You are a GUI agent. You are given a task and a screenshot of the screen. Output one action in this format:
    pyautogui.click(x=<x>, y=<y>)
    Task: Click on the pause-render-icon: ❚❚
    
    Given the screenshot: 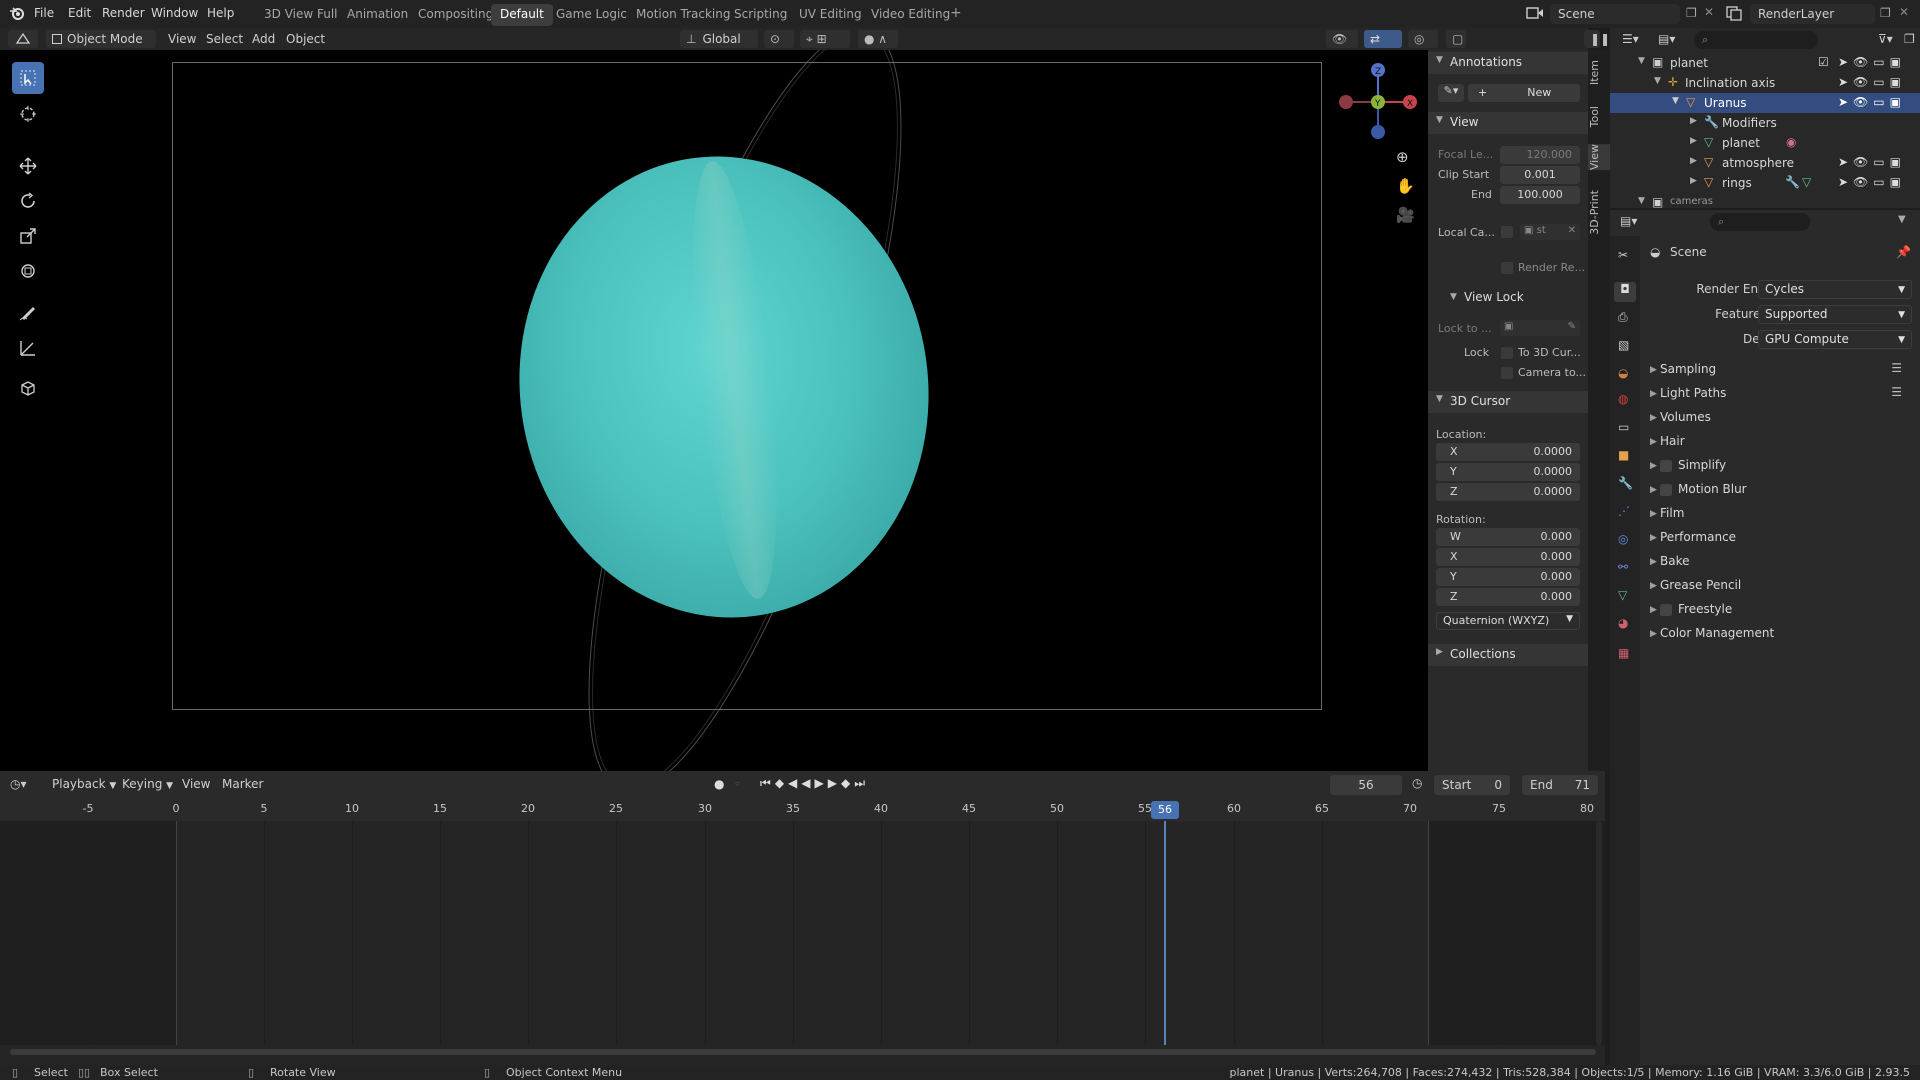 What is the action you would take?
    pyautogui.click(x=1597, y=39)
    